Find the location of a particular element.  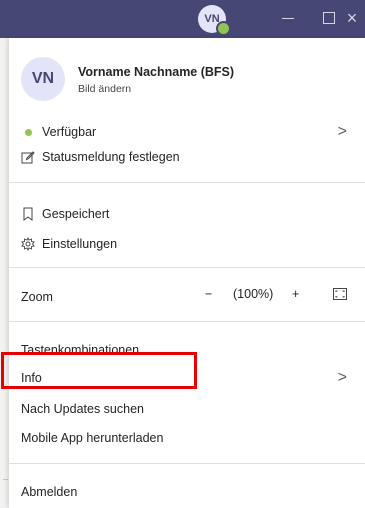

available-status-icon is located at coordinates (28, 132).